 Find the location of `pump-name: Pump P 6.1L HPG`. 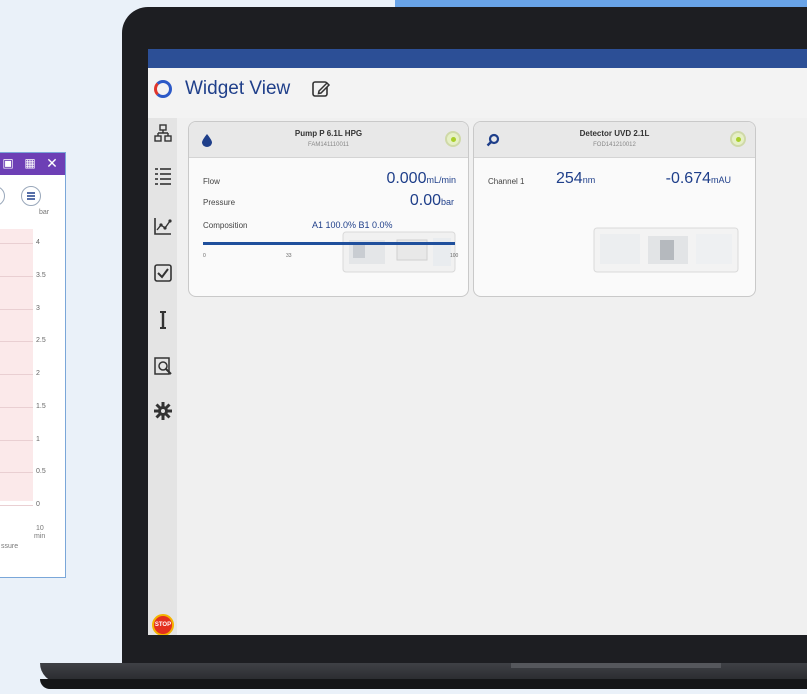

pump-name: Pump P 6.1L HPG is located at coordinates (328, 133).